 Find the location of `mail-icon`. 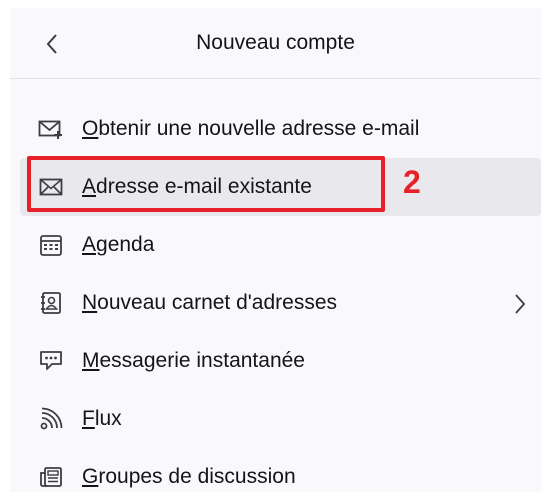

mail-icon is located at coordinates (51, 187).